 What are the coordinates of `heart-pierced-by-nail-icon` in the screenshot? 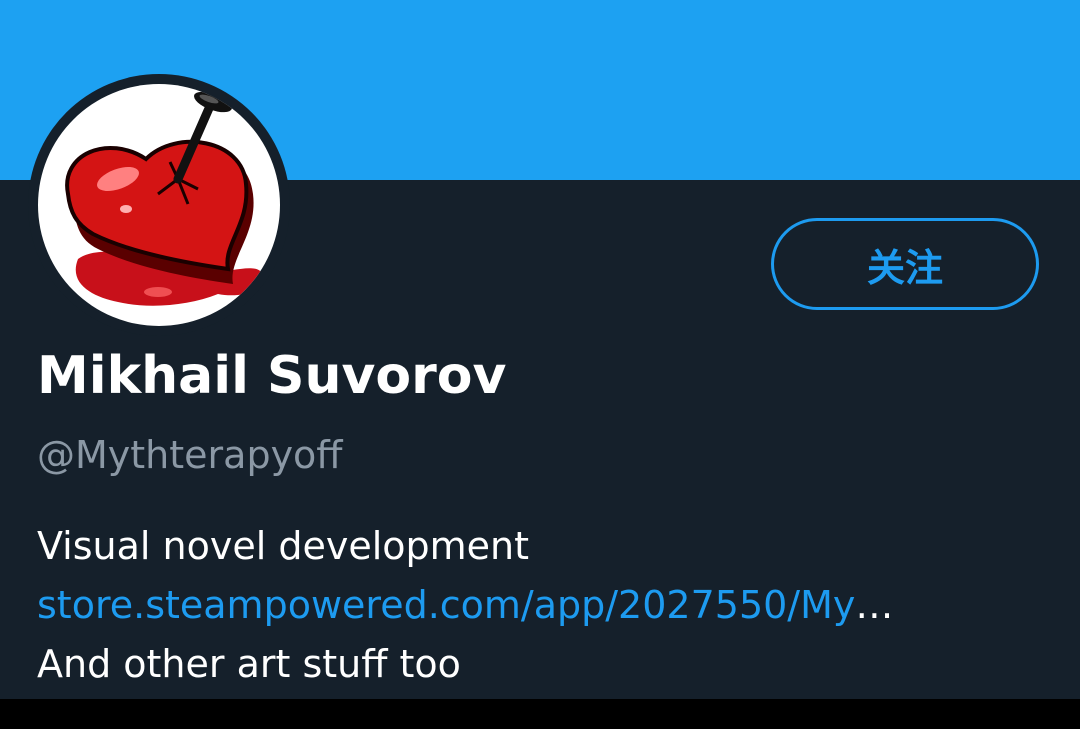 It's located at (165, 198).